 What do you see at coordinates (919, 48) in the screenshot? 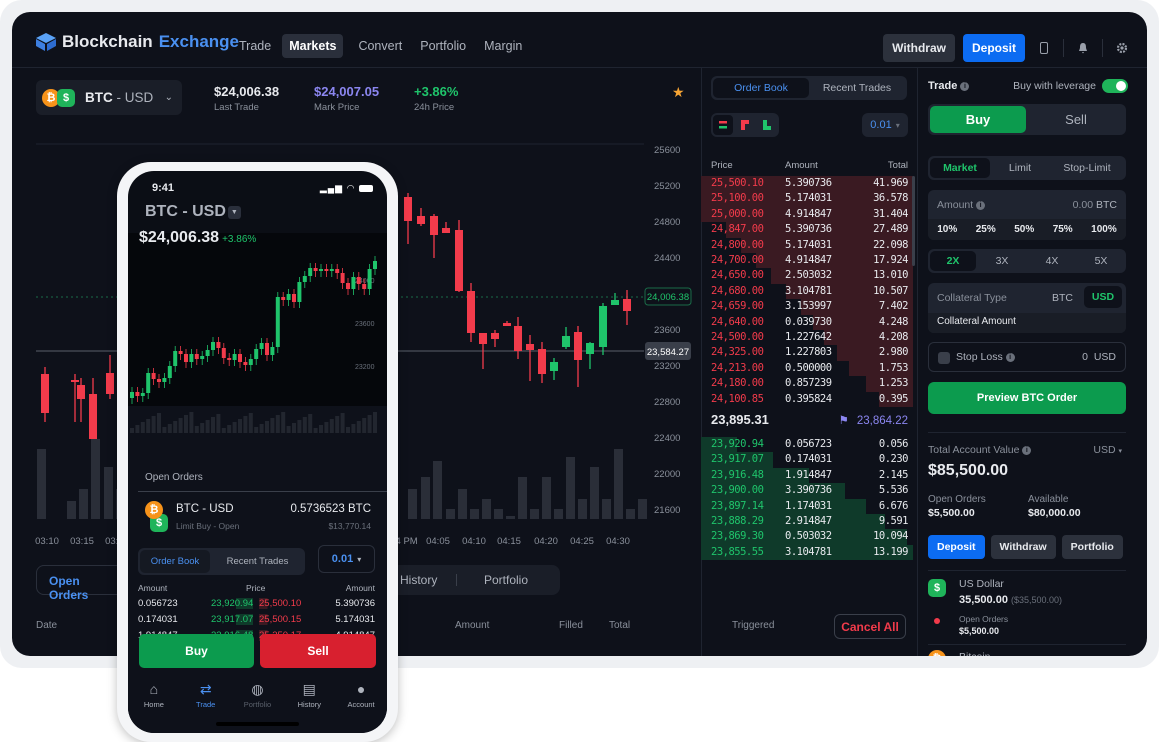
I see `withdraw-button: Withdraw` at bounding box center [919, 48].